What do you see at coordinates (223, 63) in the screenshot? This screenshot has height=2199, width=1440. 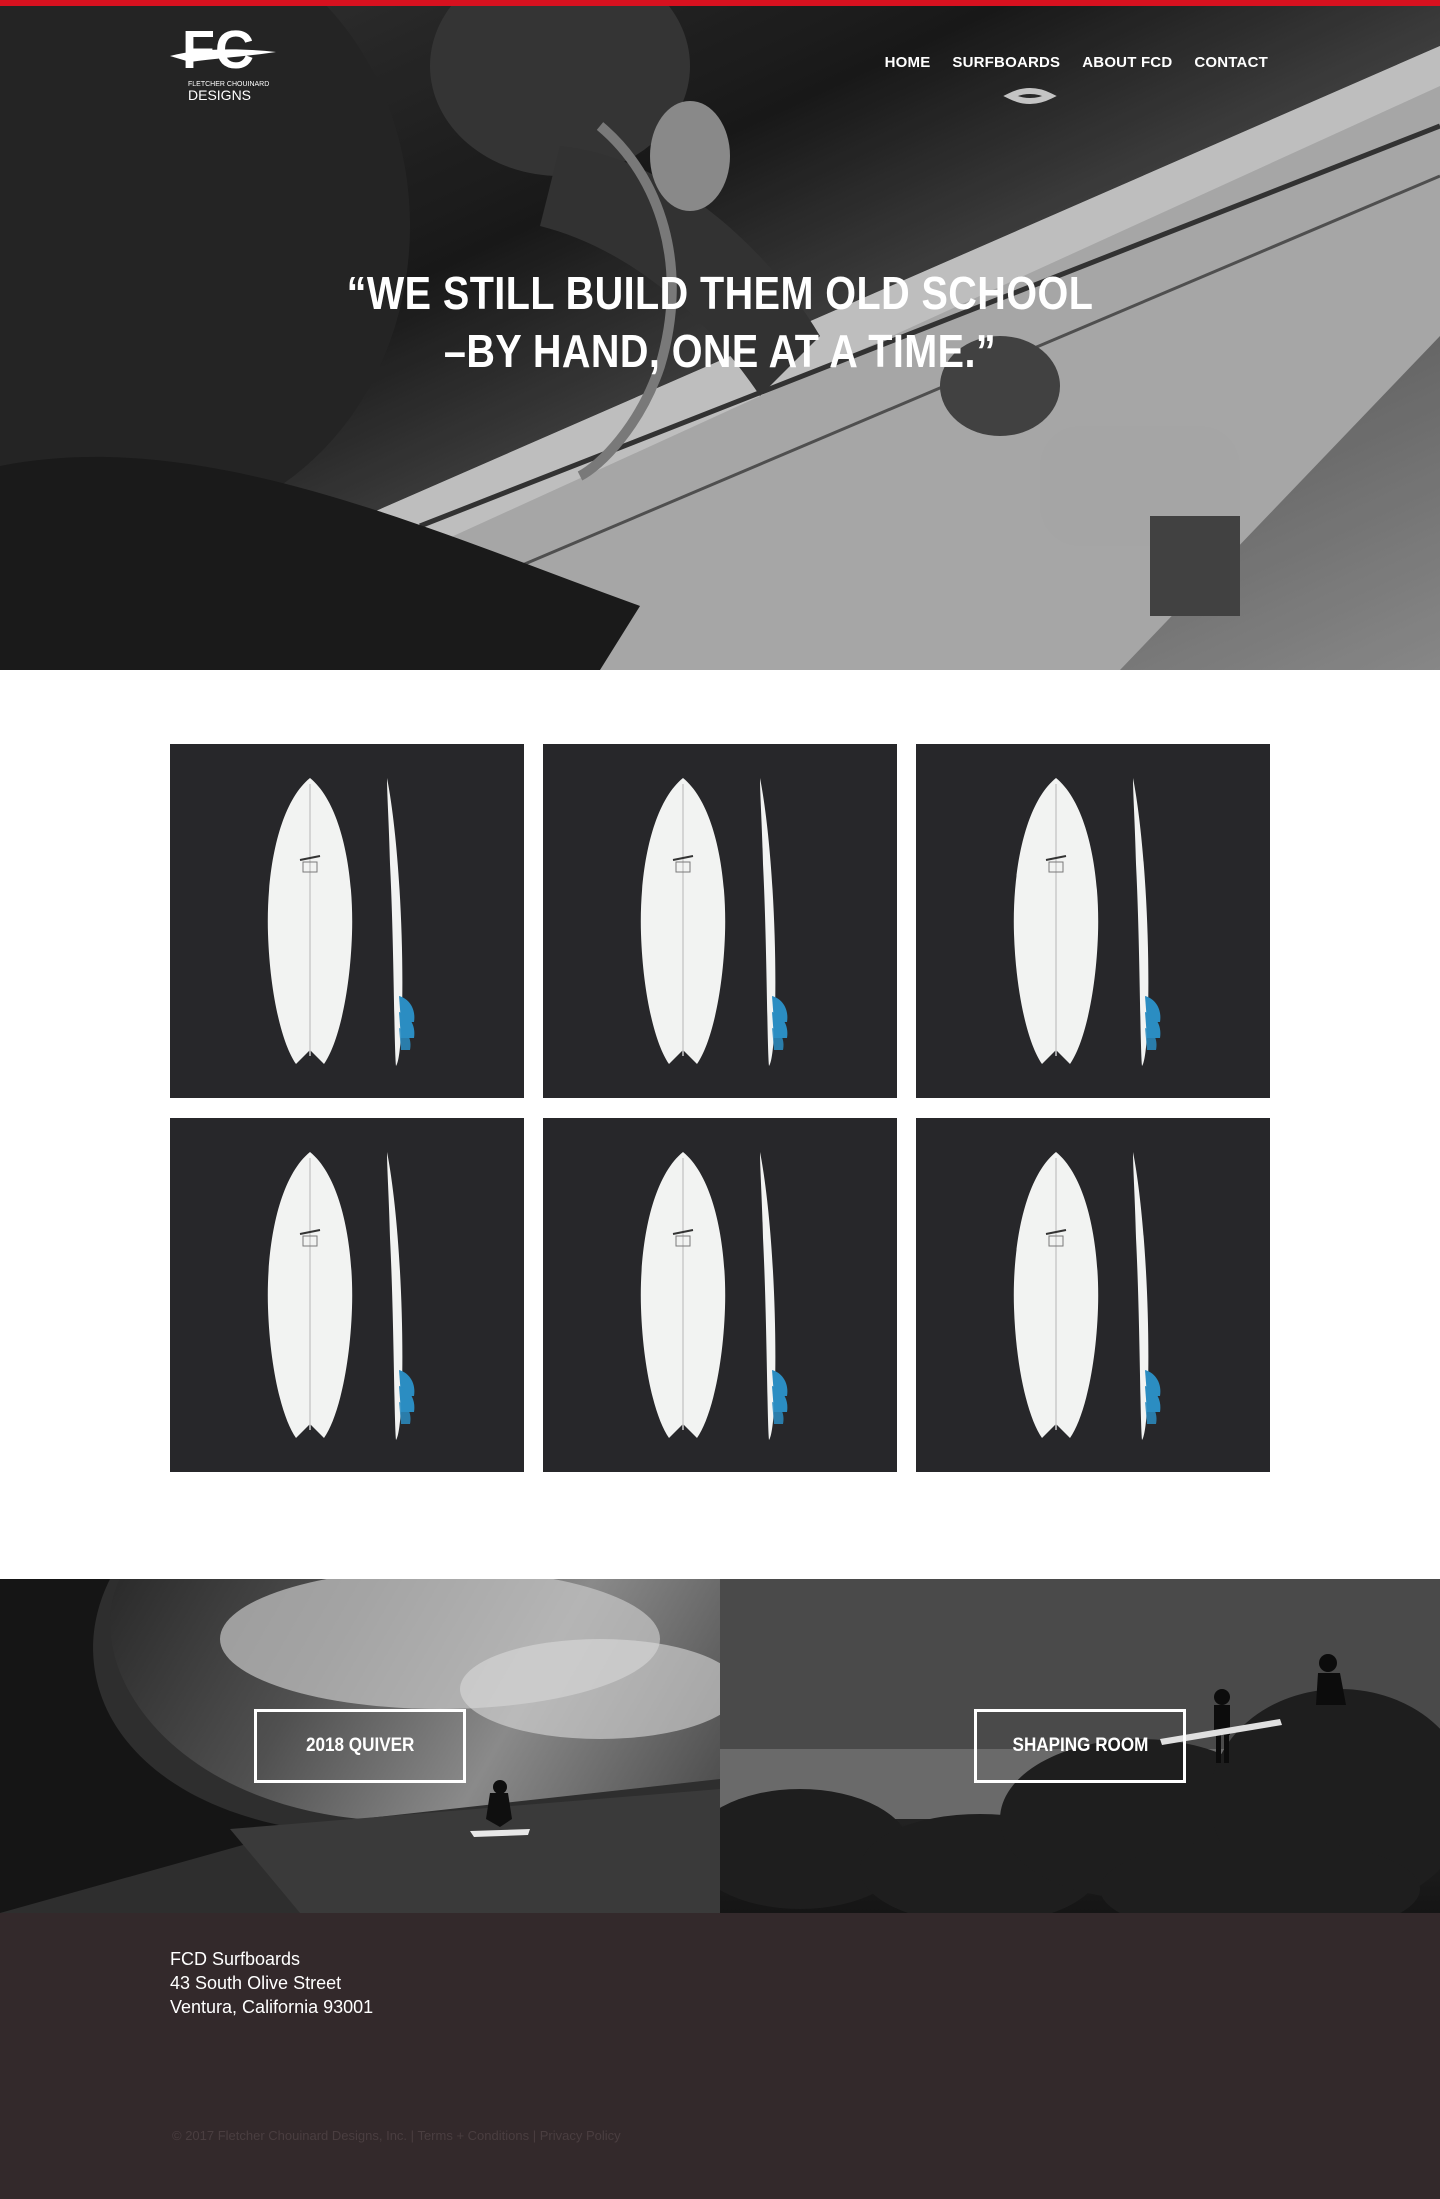 I see `fcd-logo: FC FLETCHER CHOUINARD DESIGNS` at bounding box center [223, 63].